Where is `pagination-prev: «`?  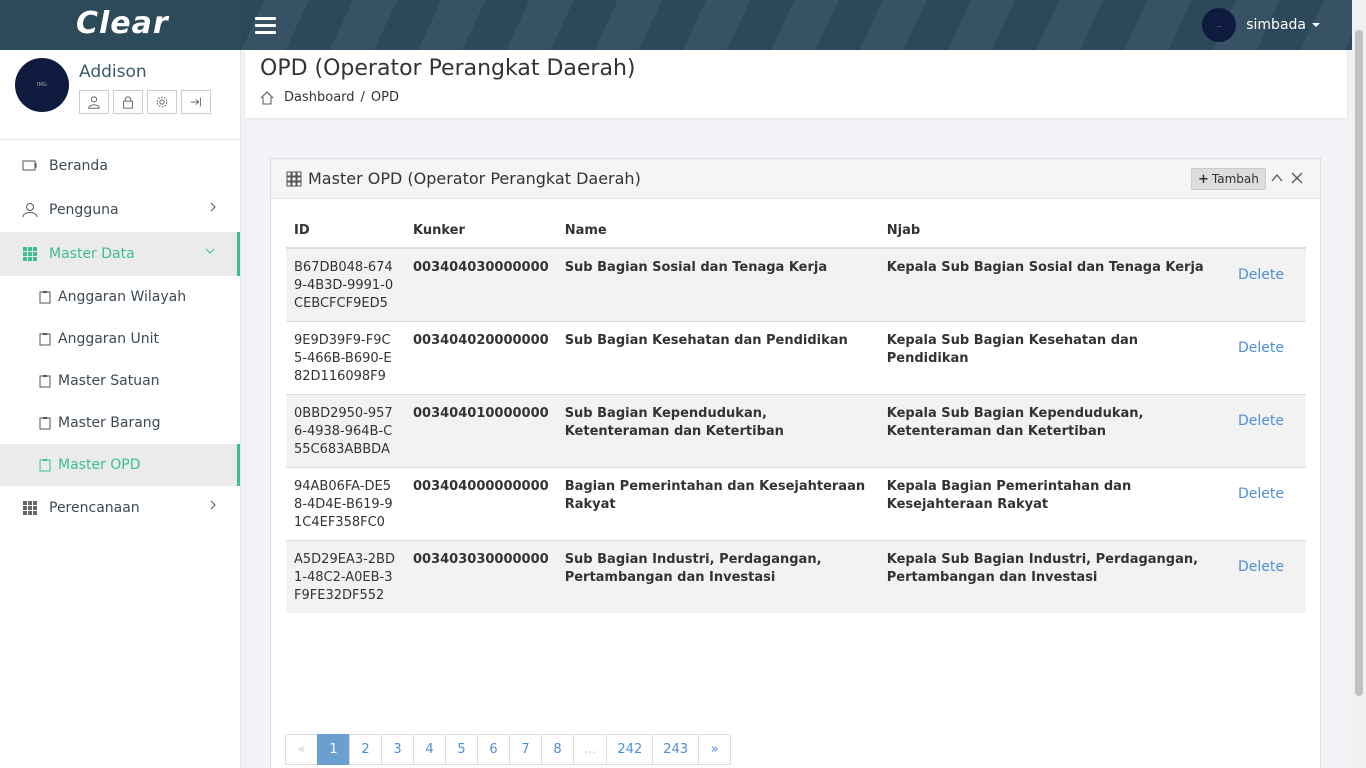
pagination-prev: « is located at coordinates (301, 749).